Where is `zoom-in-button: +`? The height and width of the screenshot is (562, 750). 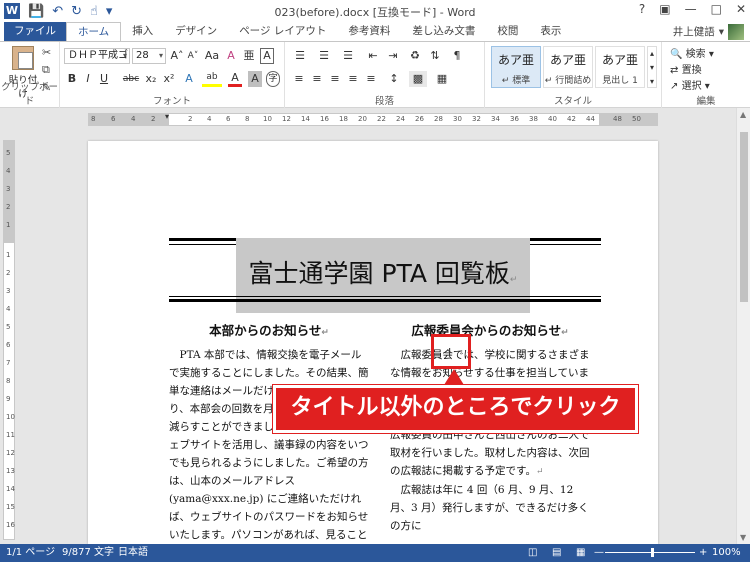
zoom-in-button: + is located at coordinates (703, 553).